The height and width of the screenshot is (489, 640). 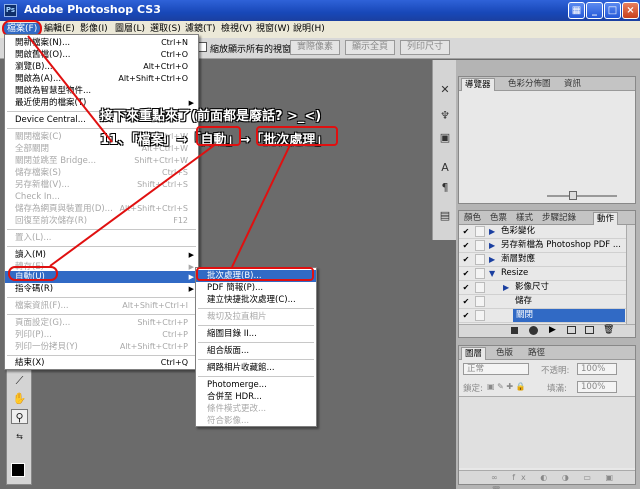 I want to click on tab-color: 顏色, so click(x=472, y=218).